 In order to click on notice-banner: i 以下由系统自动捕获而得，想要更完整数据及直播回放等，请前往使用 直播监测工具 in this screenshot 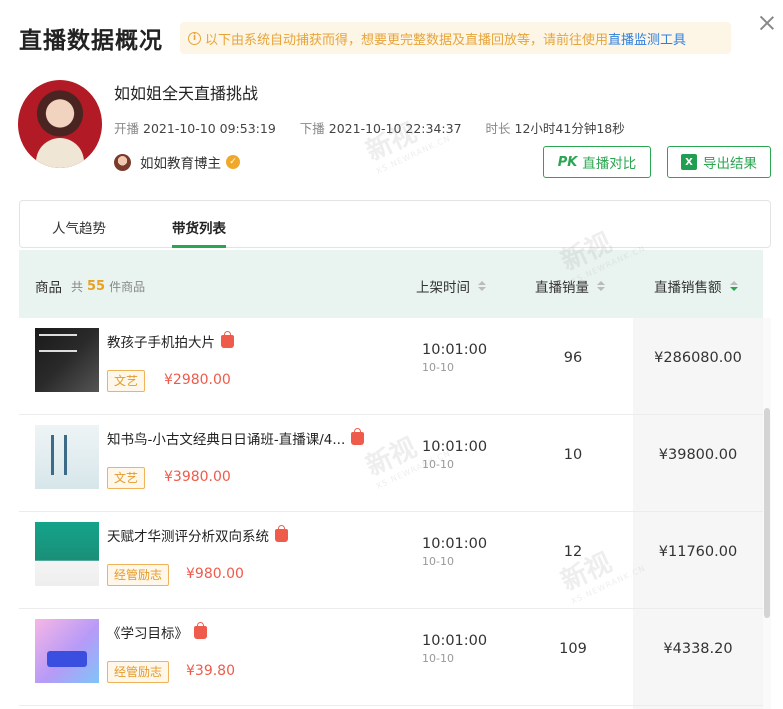, I will do `click(455, 38)`.